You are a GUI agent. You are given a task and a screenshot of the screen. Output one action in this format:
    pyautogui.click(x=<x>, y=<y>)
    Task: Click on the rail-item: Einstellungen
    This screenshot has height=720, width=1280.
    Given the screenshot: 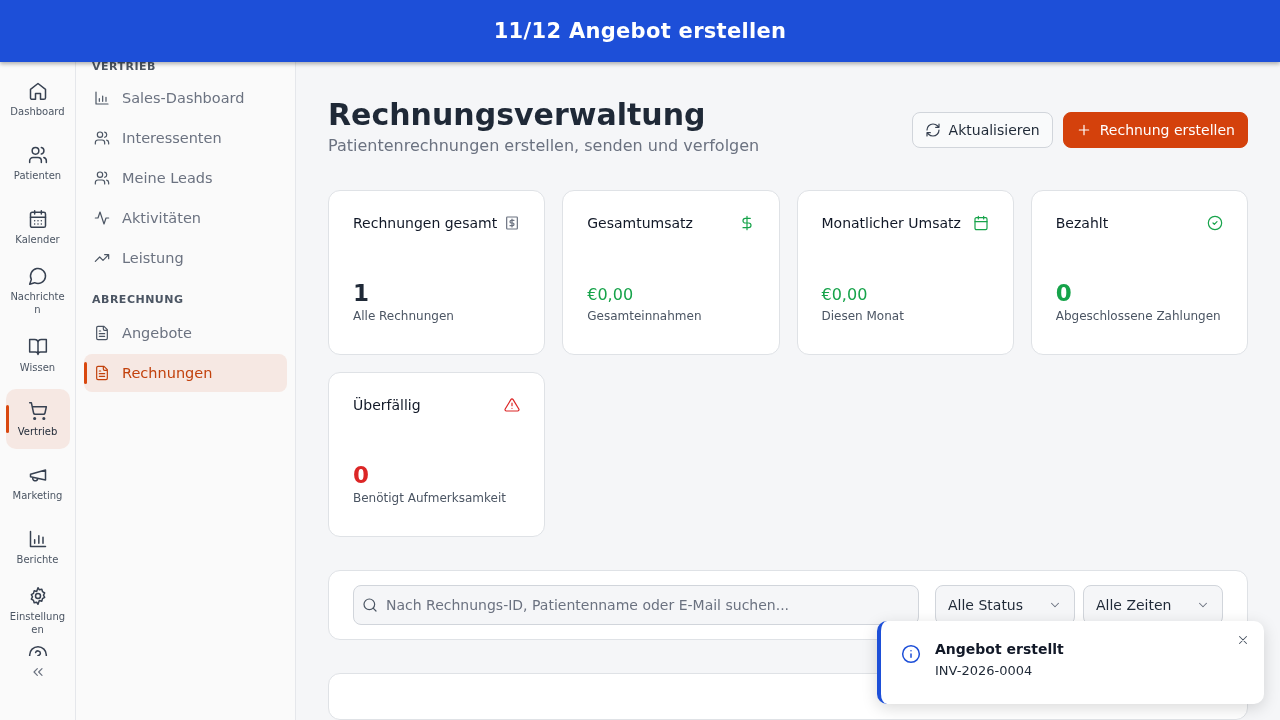 What is the action you would take?
    pyautogui.click(x=37, y=611)
    